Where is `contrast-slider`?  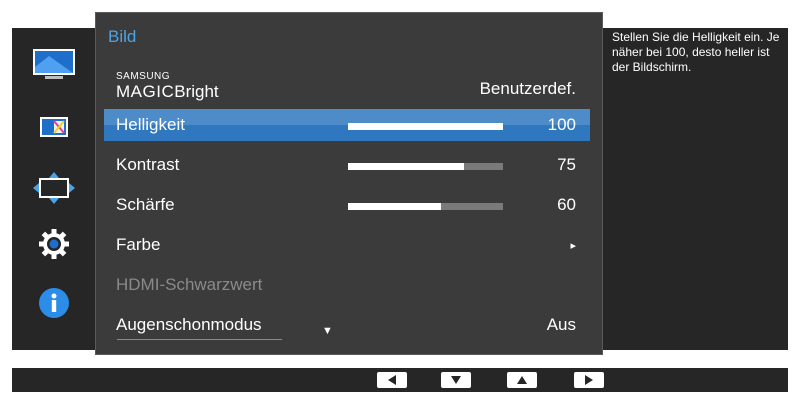
contrast-slider is located at coordinates (425, 166).